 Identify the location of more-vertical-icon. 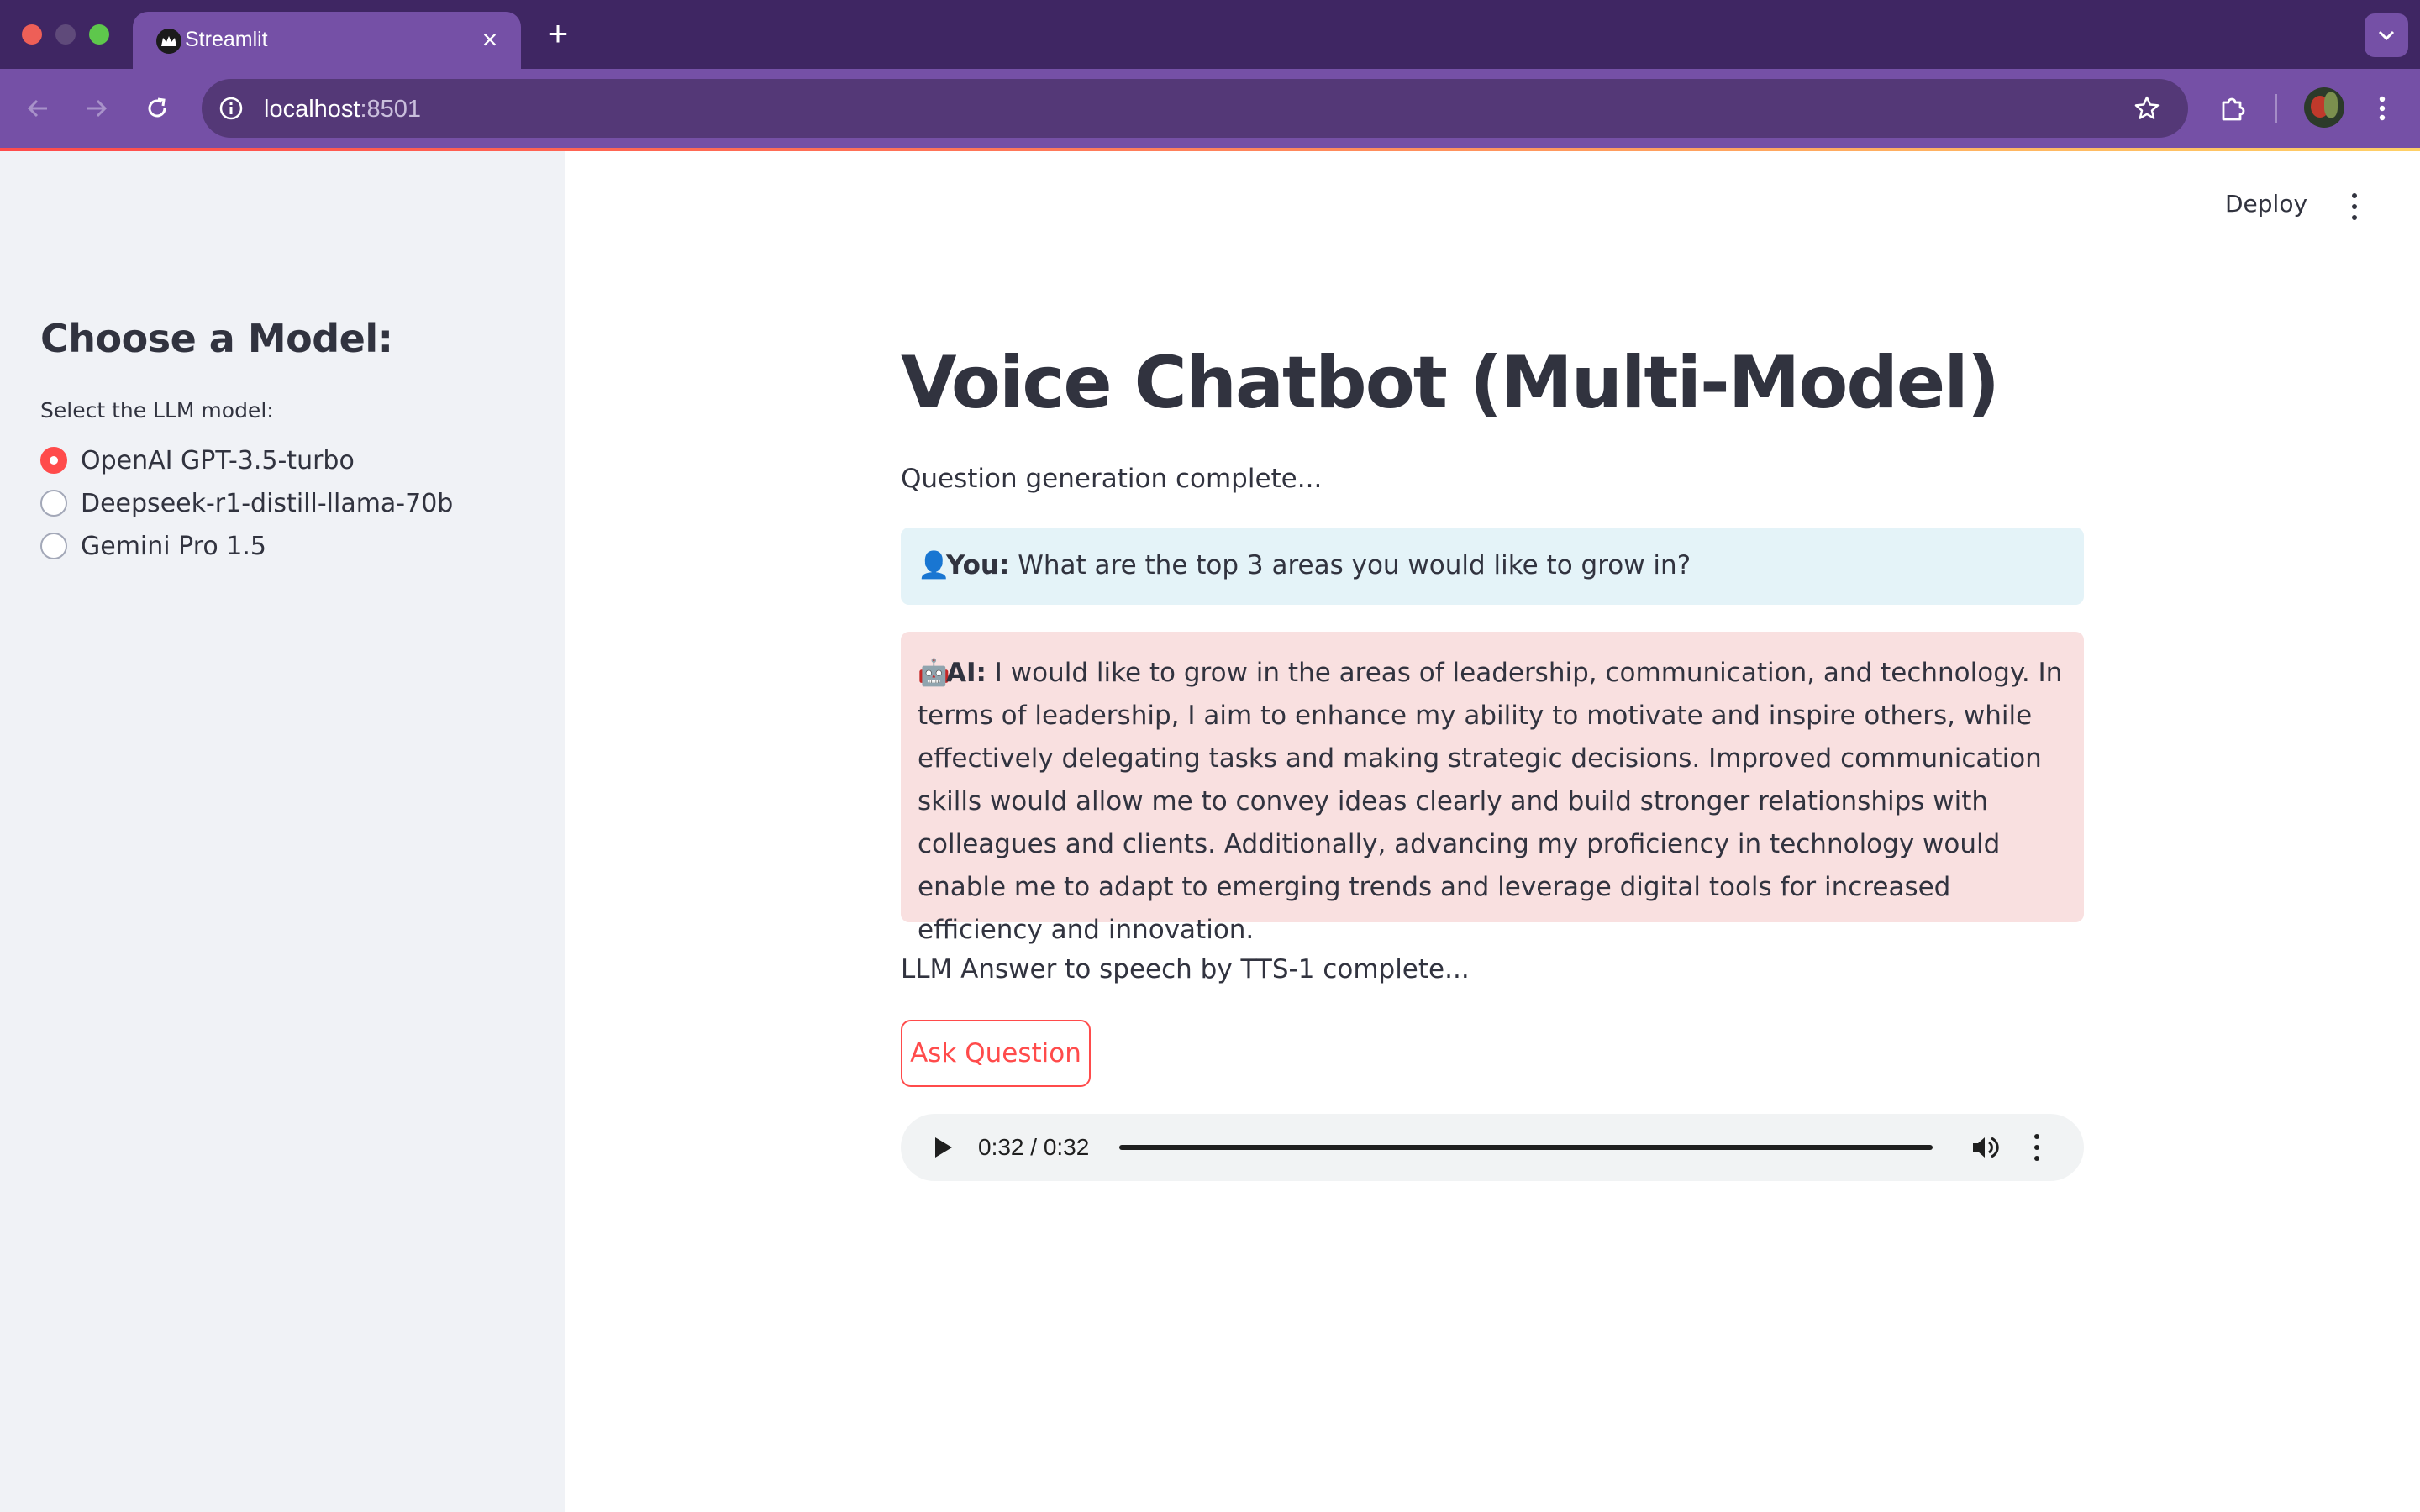
(2383, 108).